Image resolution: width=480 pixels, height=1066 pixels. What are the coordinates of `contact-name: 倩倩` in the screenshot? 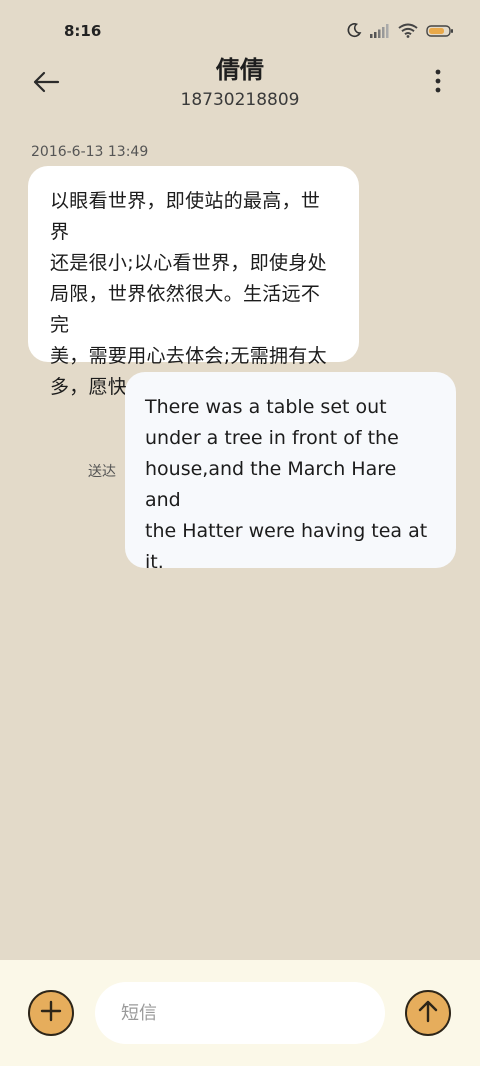 It's located at (240, 70).